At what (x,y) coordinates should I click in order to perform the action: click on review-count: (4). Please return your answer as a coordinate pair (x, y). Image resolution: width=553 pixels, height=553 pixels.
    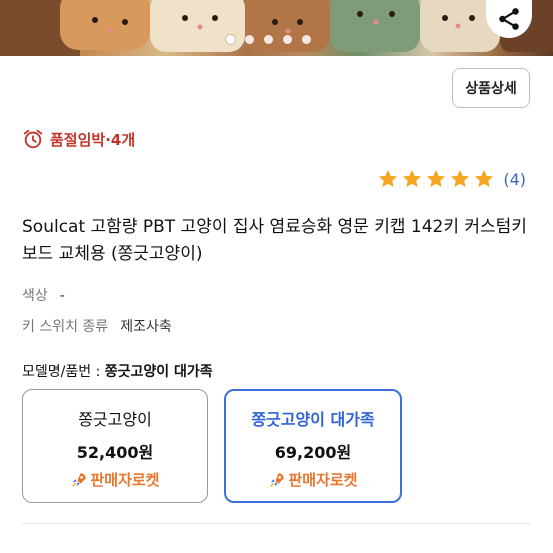
    Looking at the image, I should click on (514, 179).